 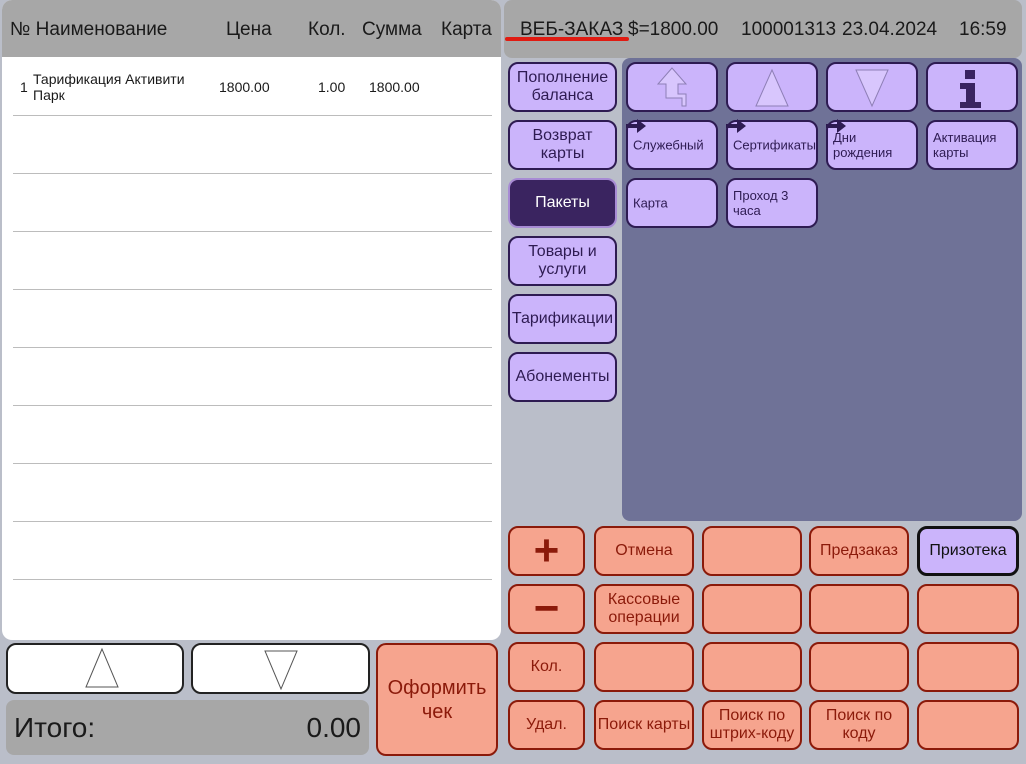 What do you see at coordinates (327, 29) in the screenshot?
I see `column-header-qty: Кол.` at bounding box center [327, 29].